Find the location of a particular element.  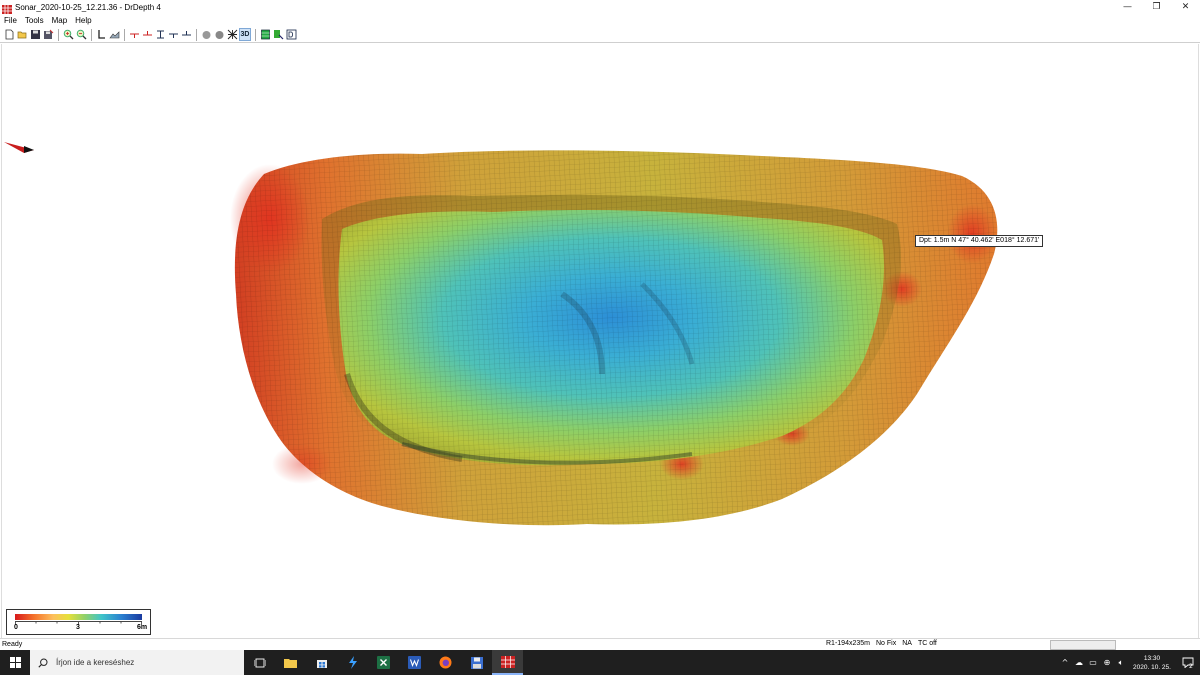

task-view-icon is located at coordinates (259, 662).